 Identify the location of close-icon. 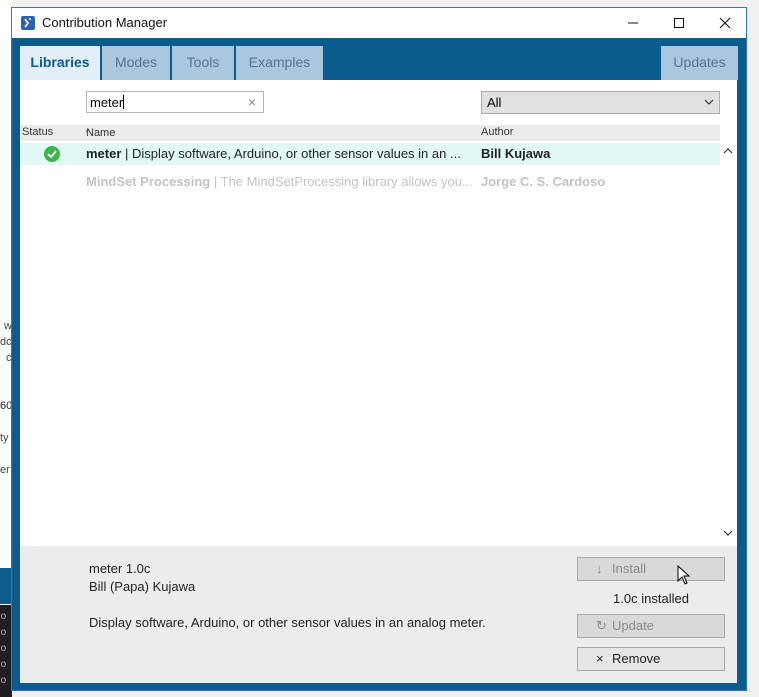
(725, 23).